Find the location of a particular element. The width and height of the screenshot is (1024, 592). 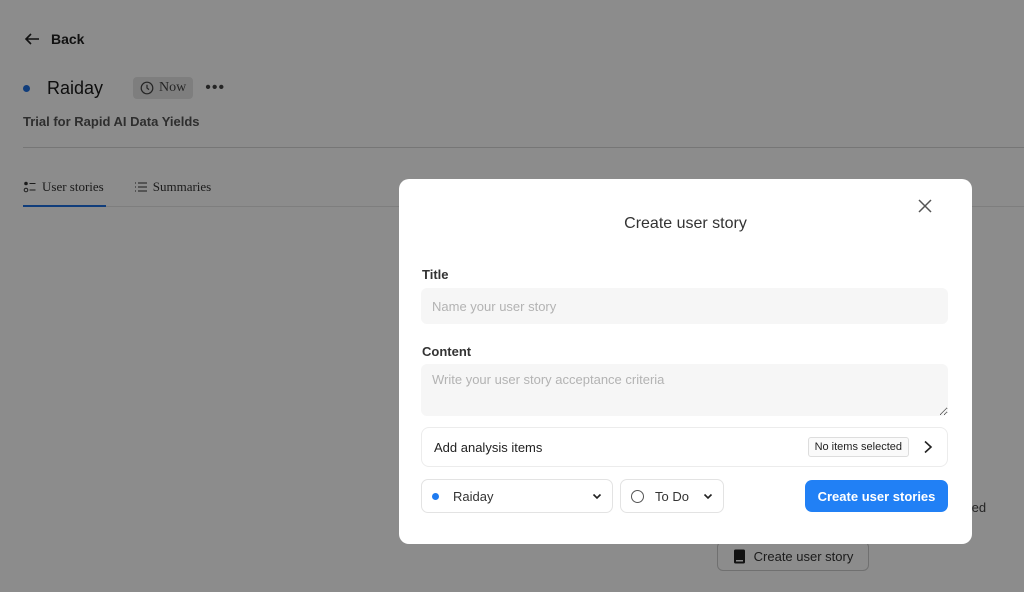

create-user-stories-button: Create user stories is located at coordinates (876, 496).